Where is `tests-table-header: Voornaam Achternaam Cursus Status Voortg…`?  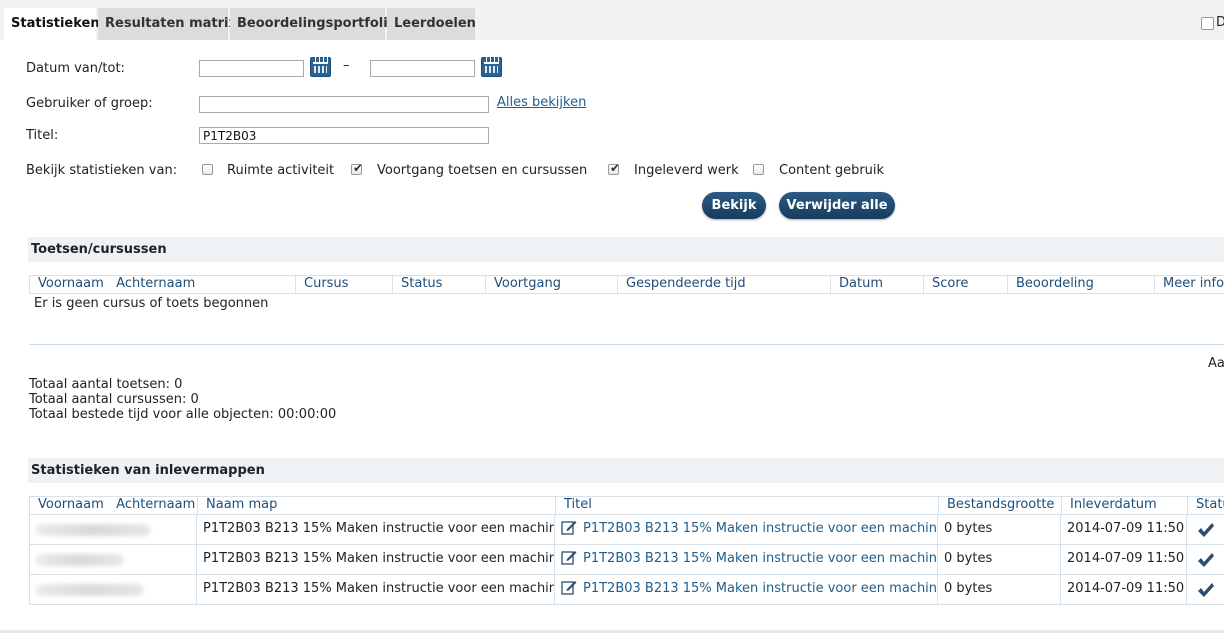
tests-table-header: Voornaam Achternaam Cursus Status Voortg… is located at coordinates (626, 284).